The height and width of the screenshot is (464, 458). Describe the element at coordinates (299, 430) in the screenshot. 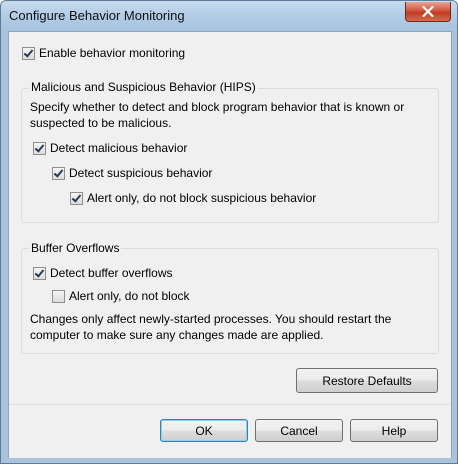

I see `cancel-button: Cancel` at that location.